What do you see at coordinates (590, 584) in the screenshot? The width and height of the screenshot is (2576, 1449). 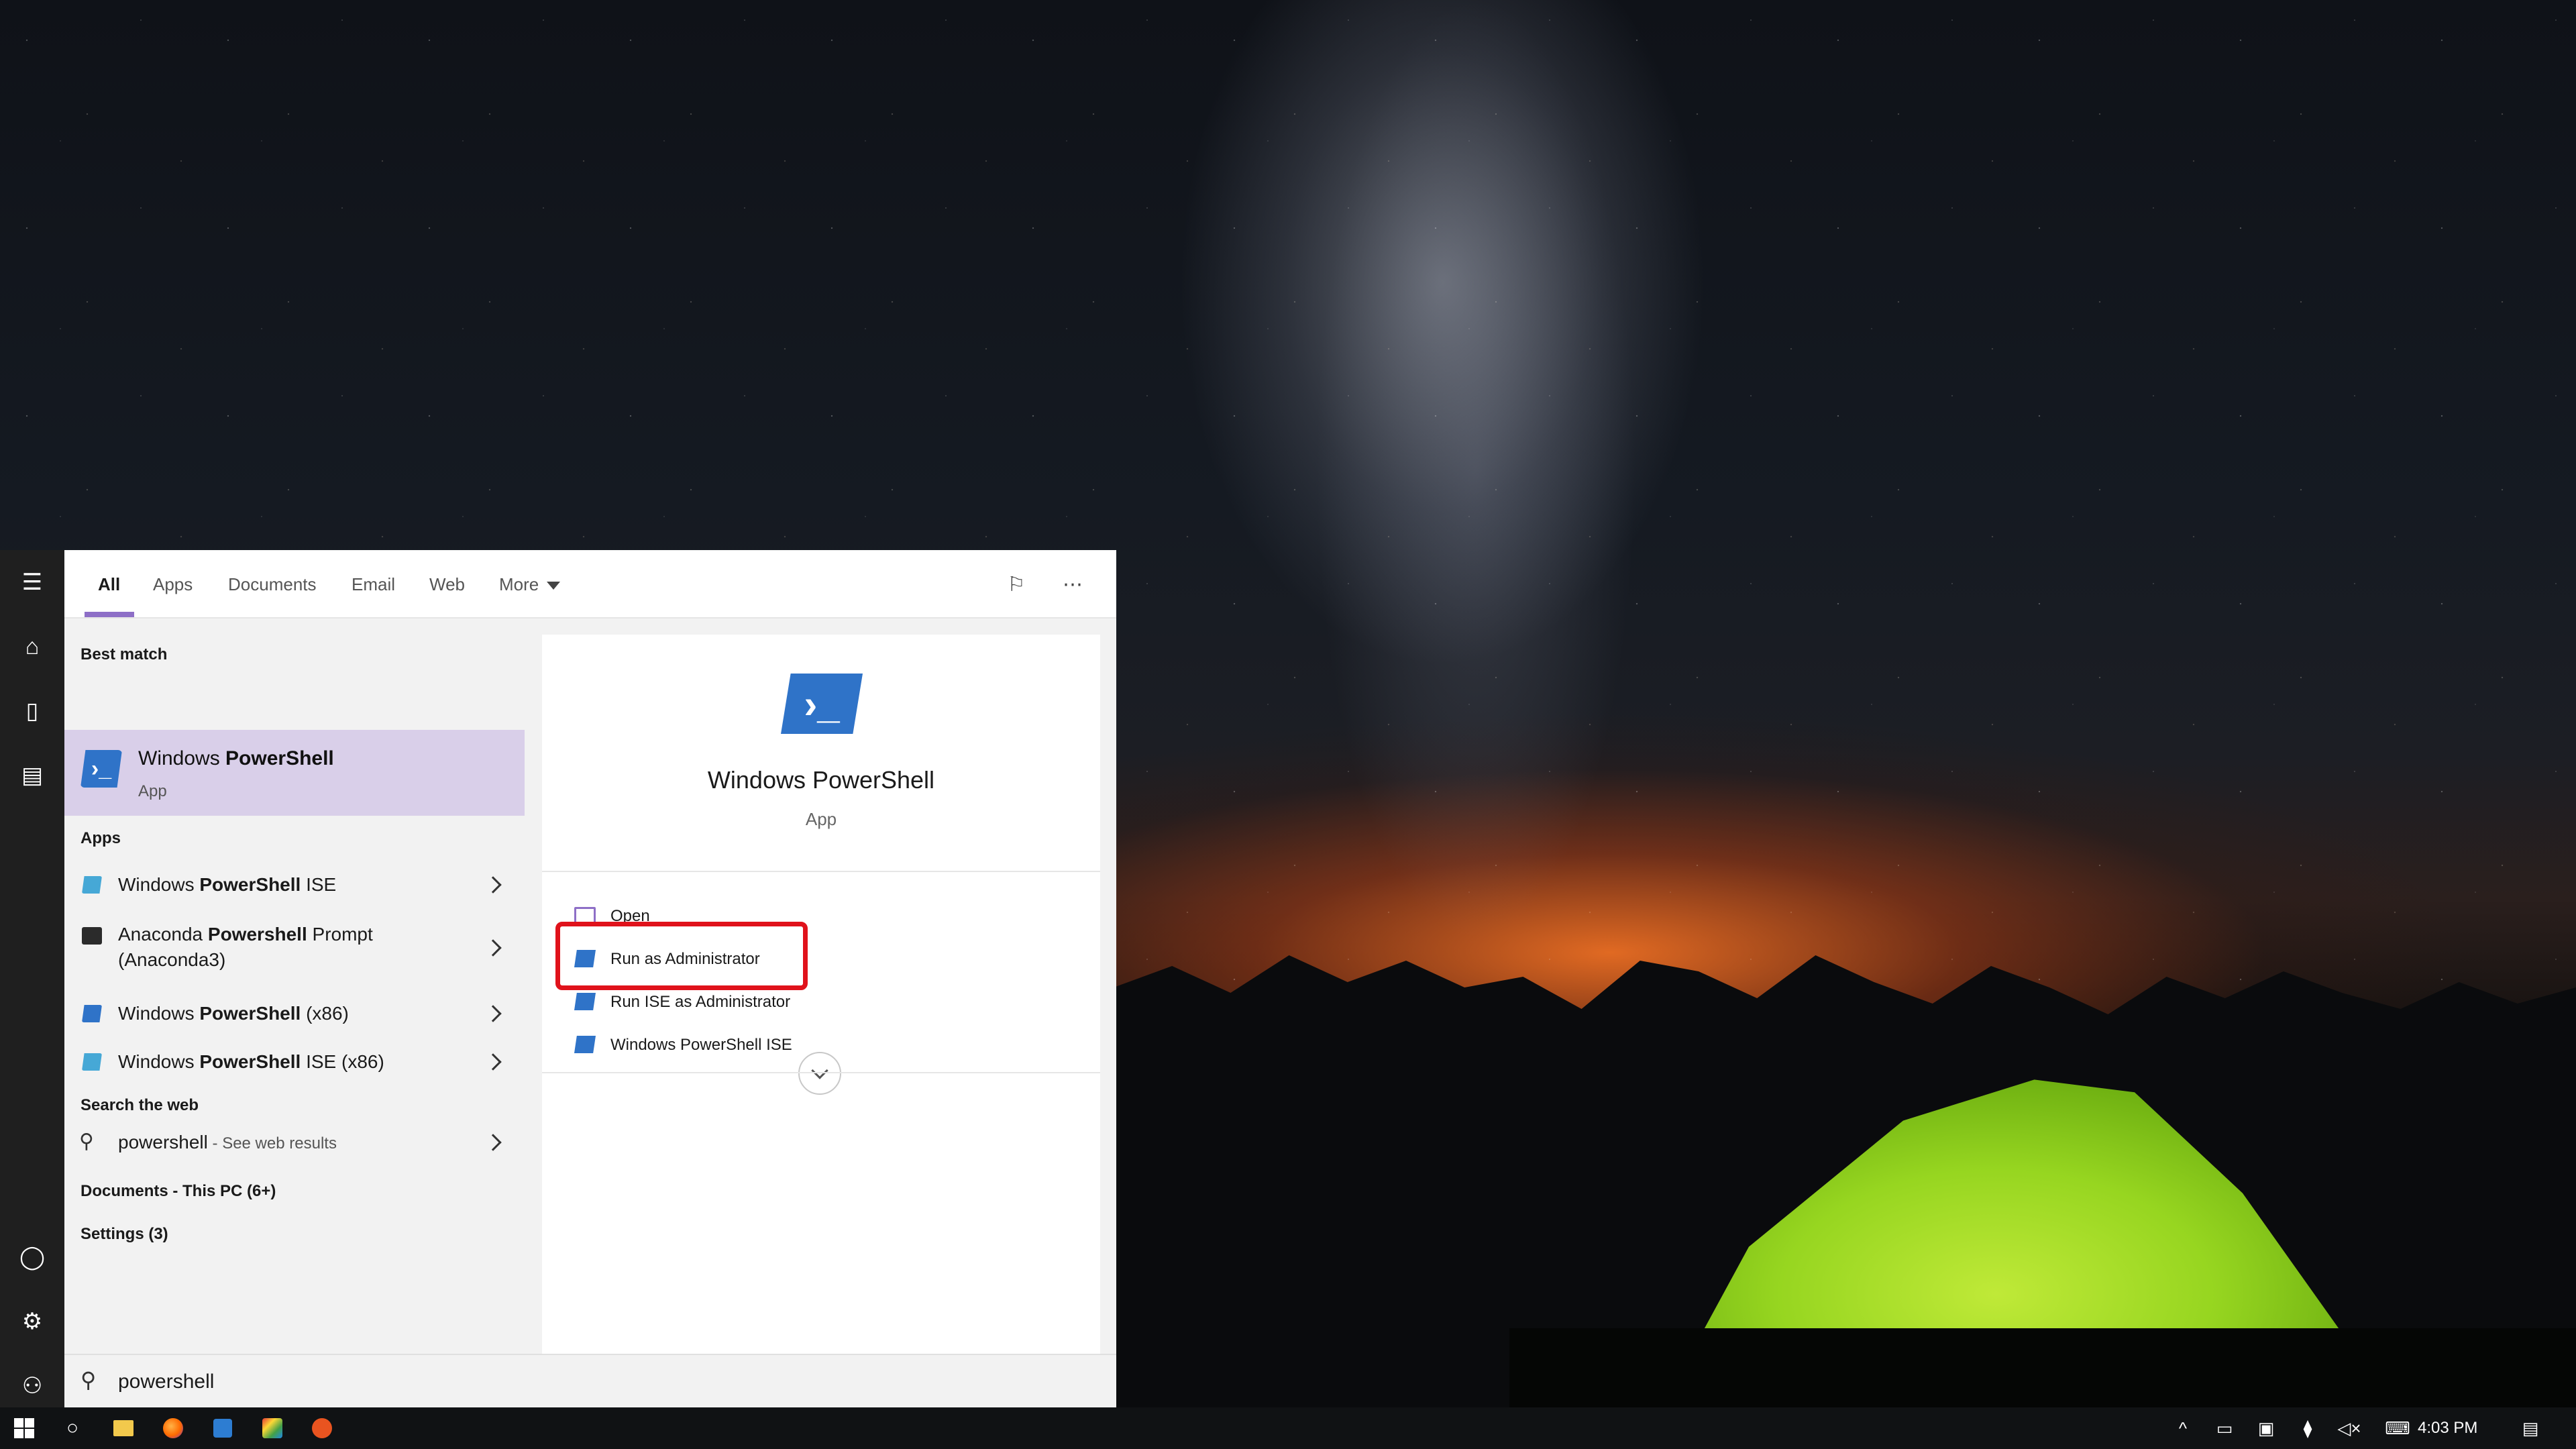 I see `search-tabs: All Apps Documents Email Web More ⚐ ⋯` at bounding box center [590, 584].